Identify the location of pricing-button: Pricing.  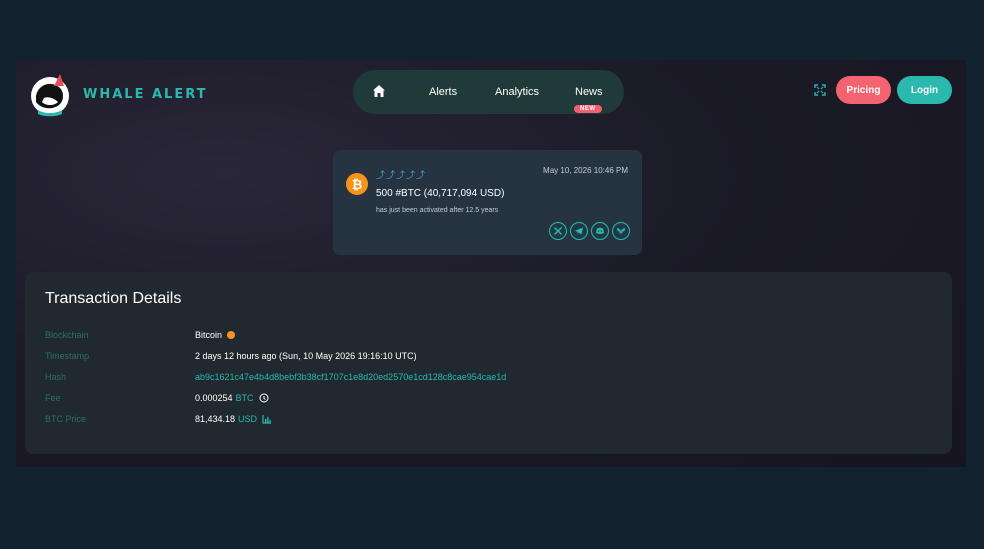
(863, 90).